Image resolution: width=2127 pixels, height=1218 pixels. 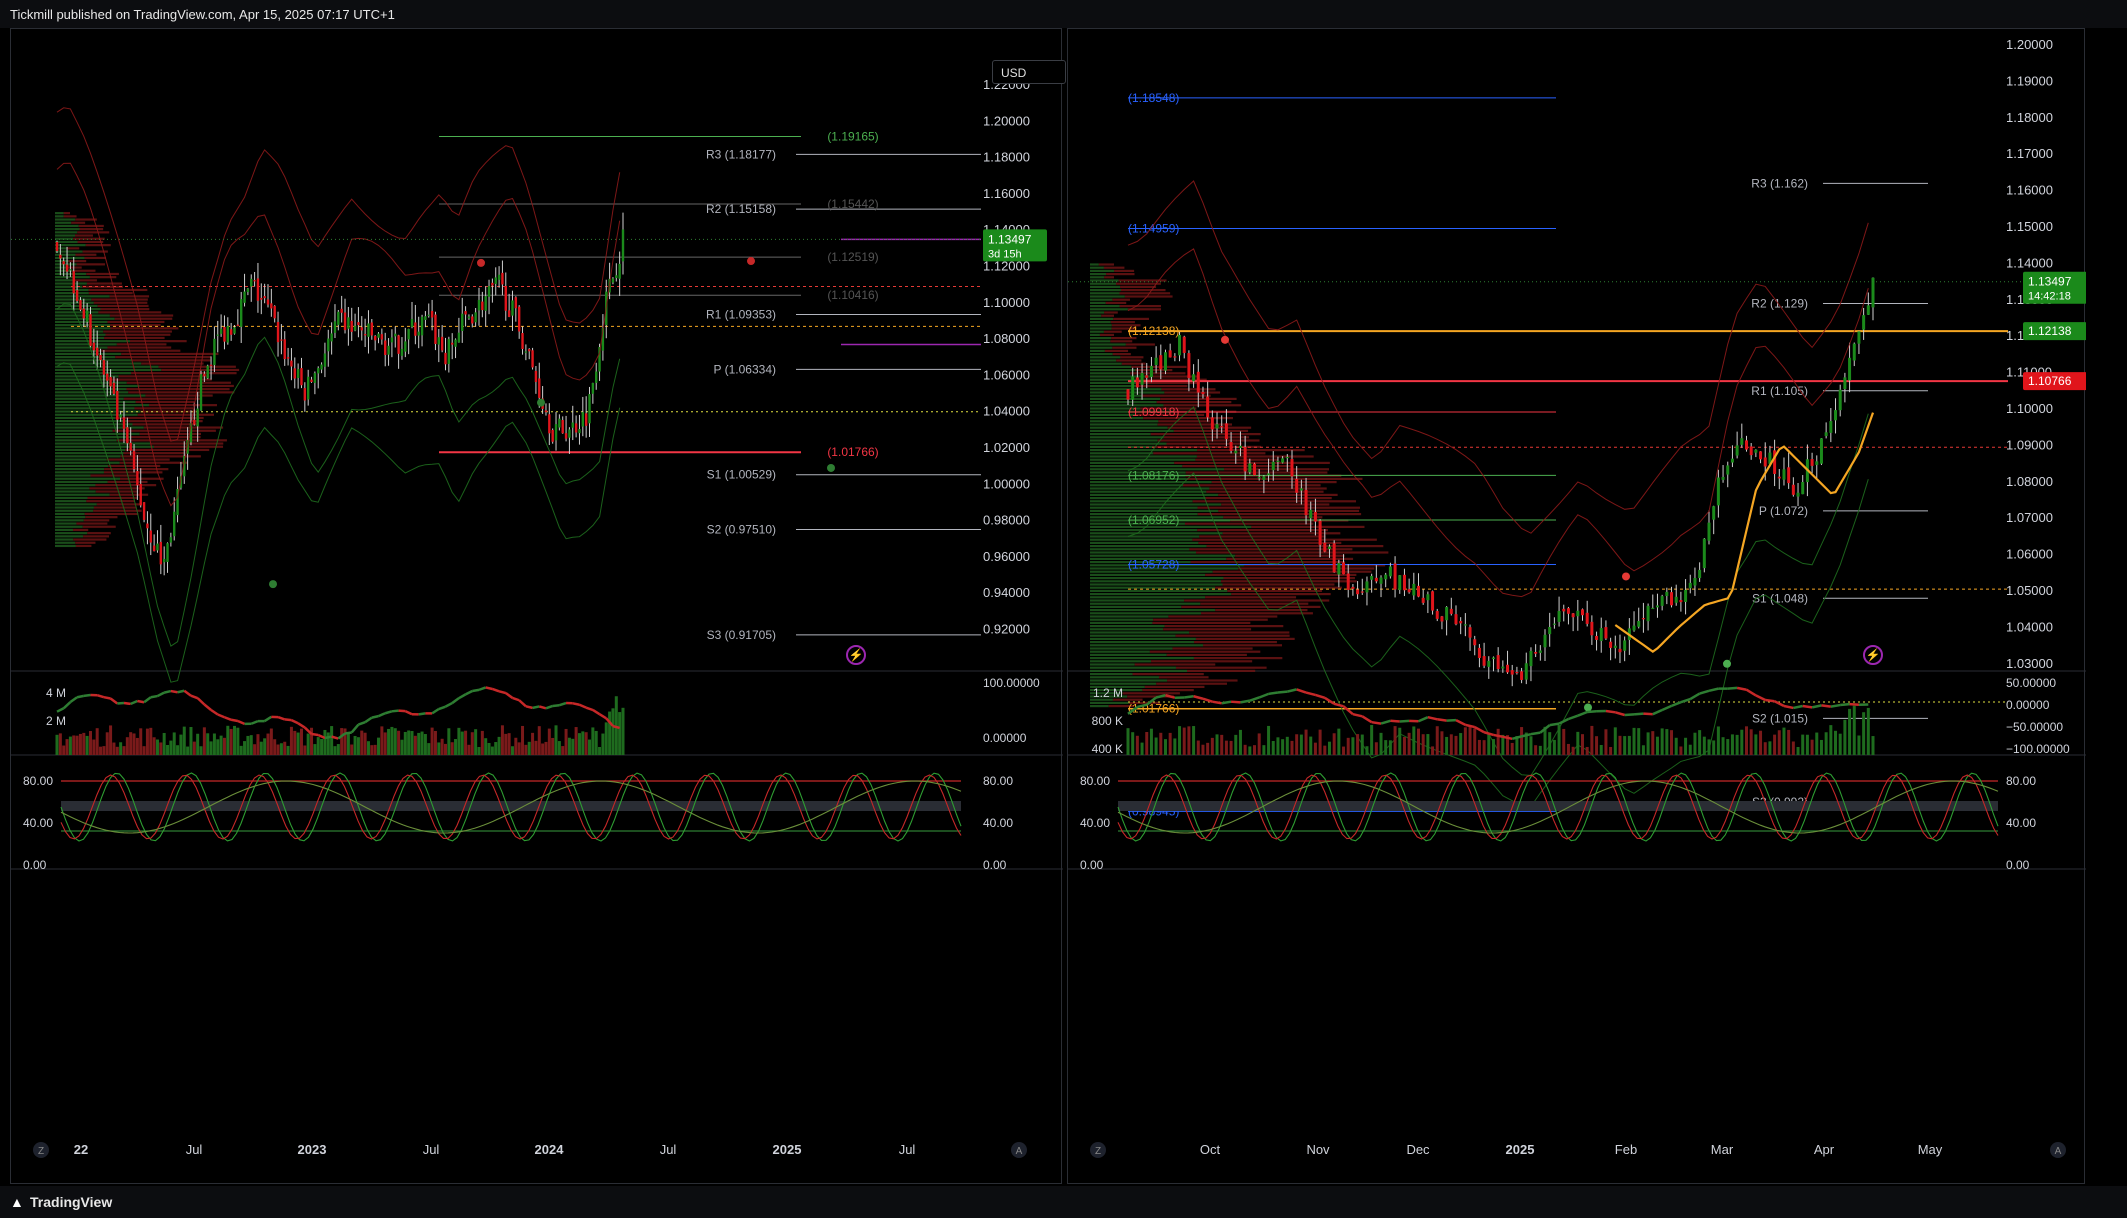 What do you see at coordinates (1210, 1149) in the screenshot?
I see `time-axis-label: Oct` at bounding box center [1210, 1149].